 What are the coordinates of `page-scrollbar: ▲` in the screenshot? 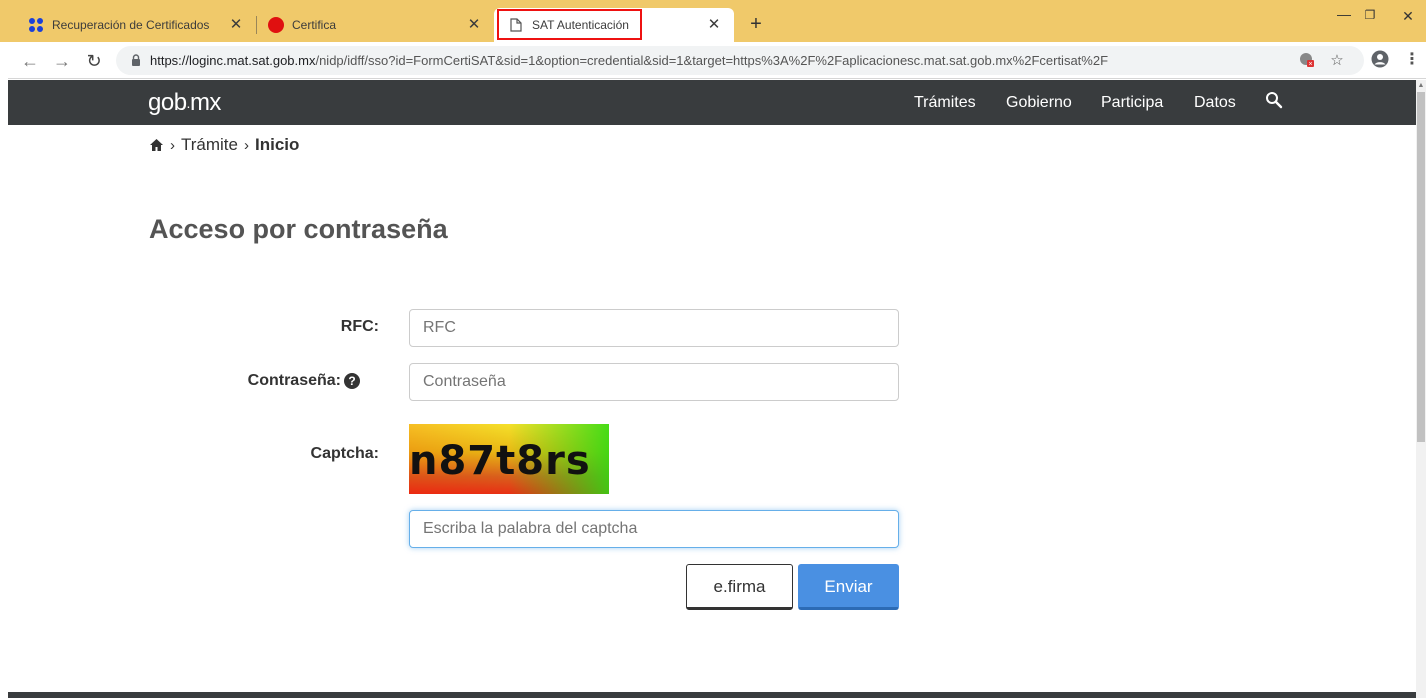 It's located at (1421, 389).